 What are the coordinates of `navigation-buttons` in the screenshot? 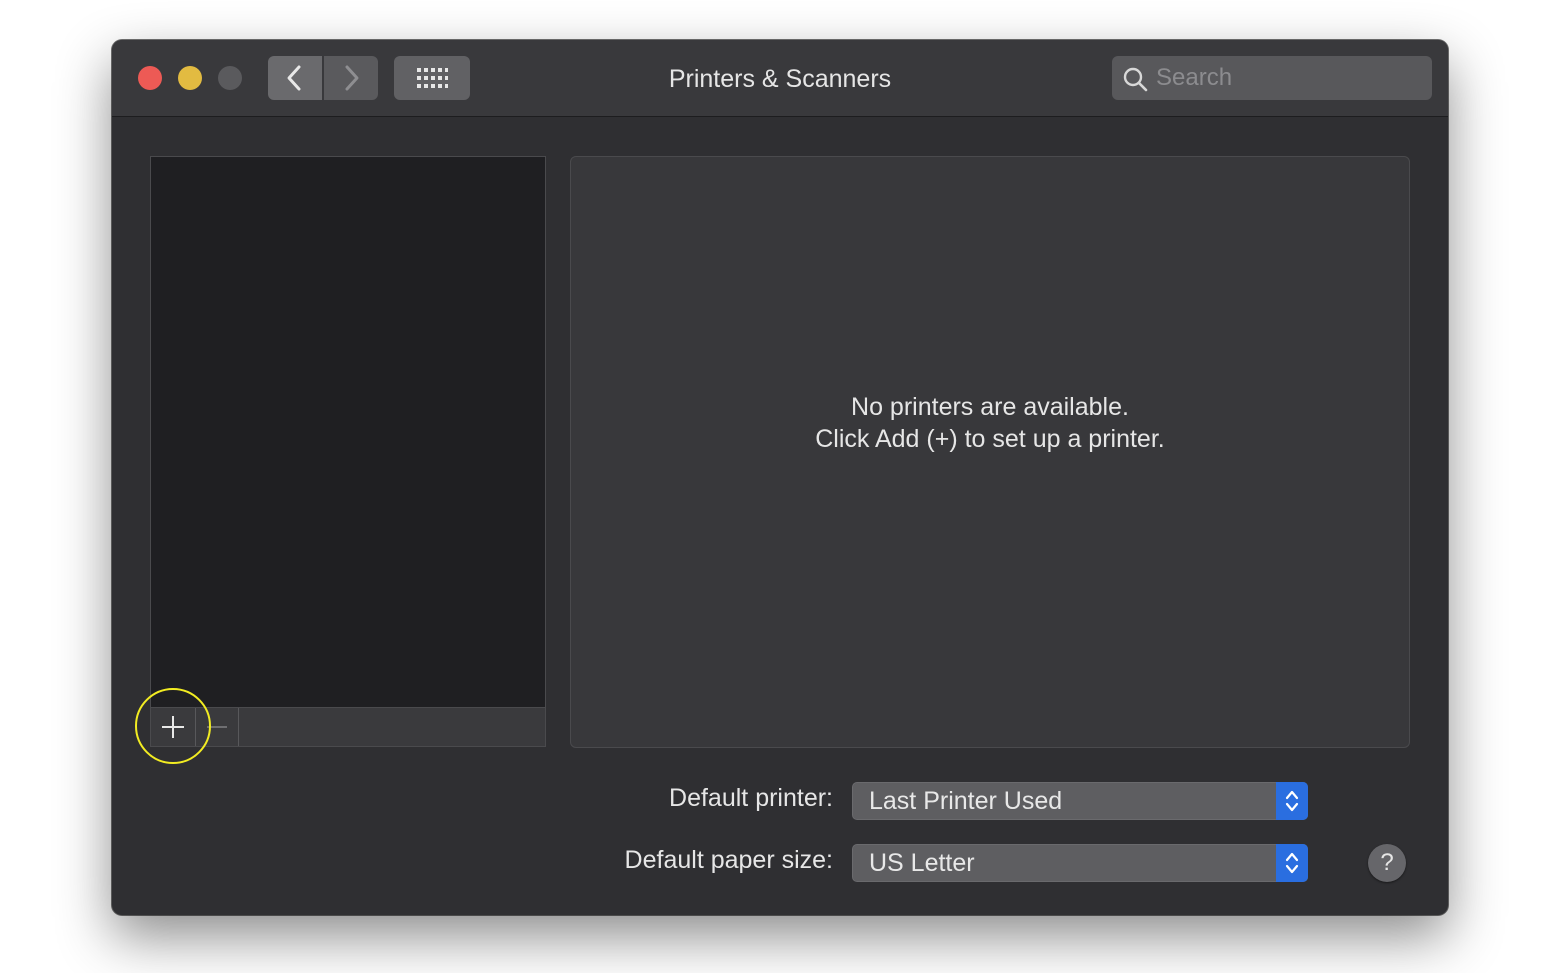 It's located at (323, 78).